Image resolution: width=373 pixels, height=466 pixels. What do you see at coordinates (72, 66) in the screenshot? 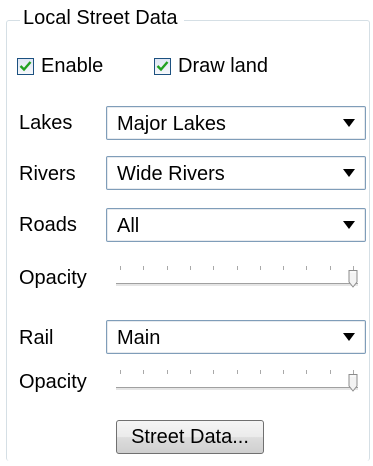
I see `enable-label: Enable` at bounding box center [72, 66].